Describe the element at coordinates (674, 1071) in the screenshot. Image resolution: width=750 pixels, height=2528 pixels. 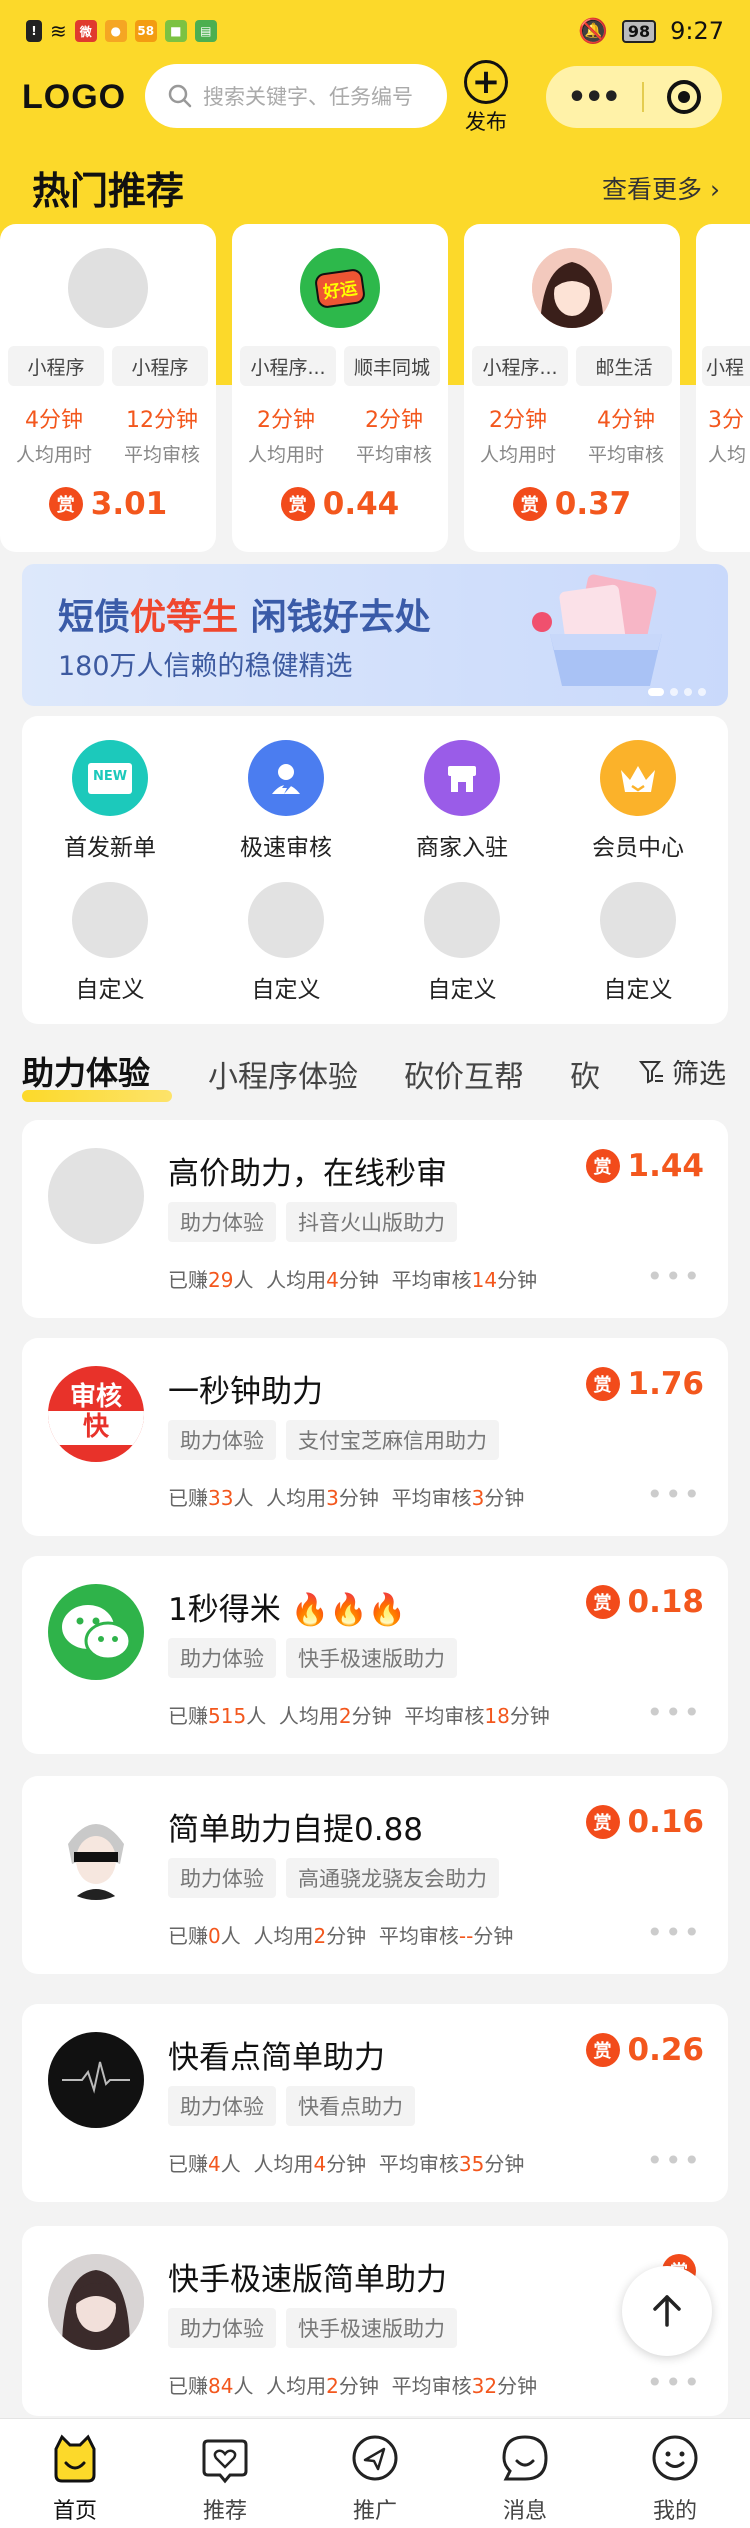
I see `filter-button: 筛选` at that location.